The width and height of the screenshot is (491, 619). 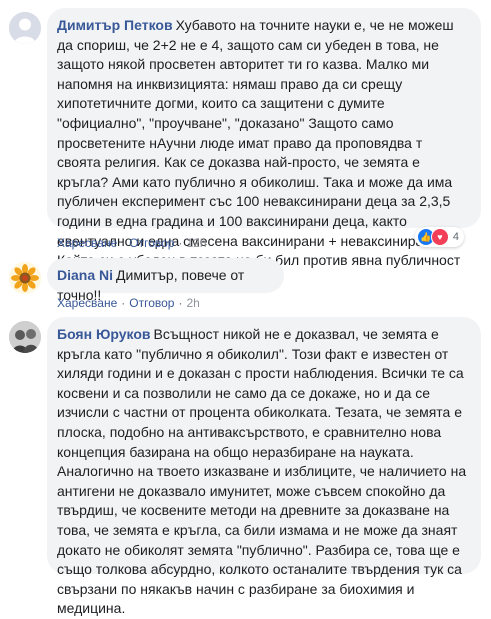 What do you see at coordinates (192, 303) in the screenshot?
I see `comment-time: 2h` at bounding box center [192, 303].